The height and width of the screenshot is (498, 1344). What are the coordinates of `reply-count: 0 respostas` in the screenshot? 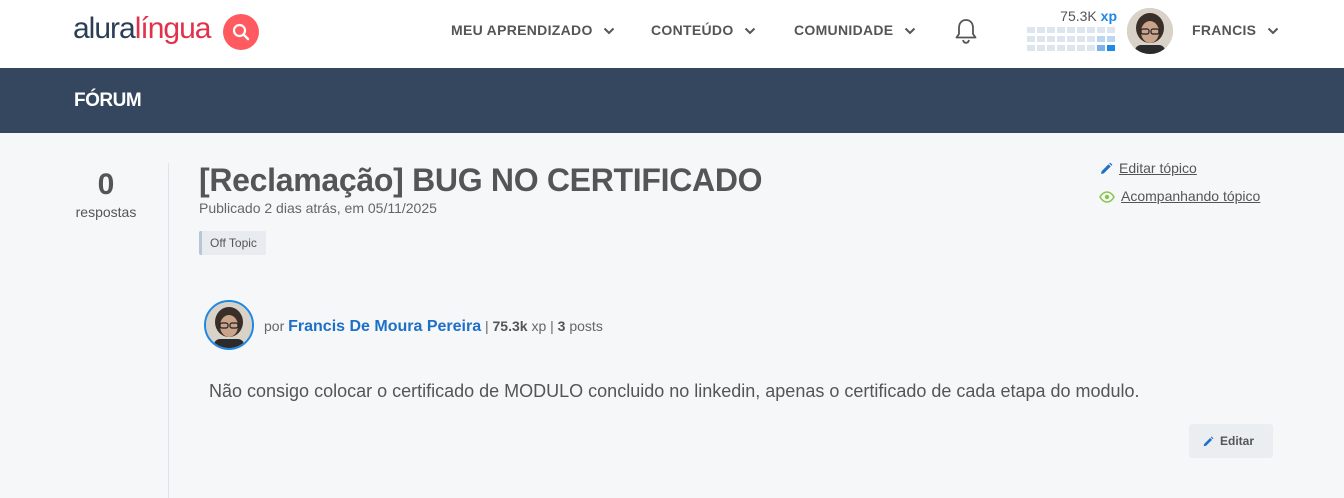 It's located at (106, 194).